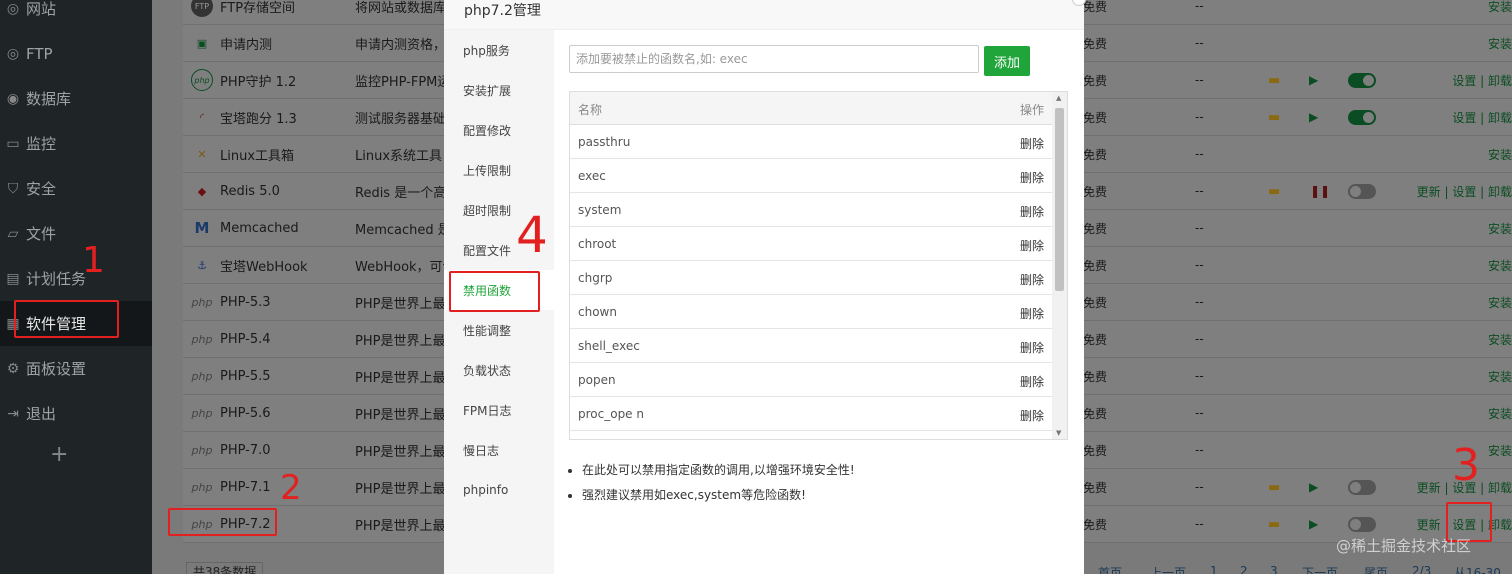  I want to click on pager-page-2: 2, so click(1244, 569).